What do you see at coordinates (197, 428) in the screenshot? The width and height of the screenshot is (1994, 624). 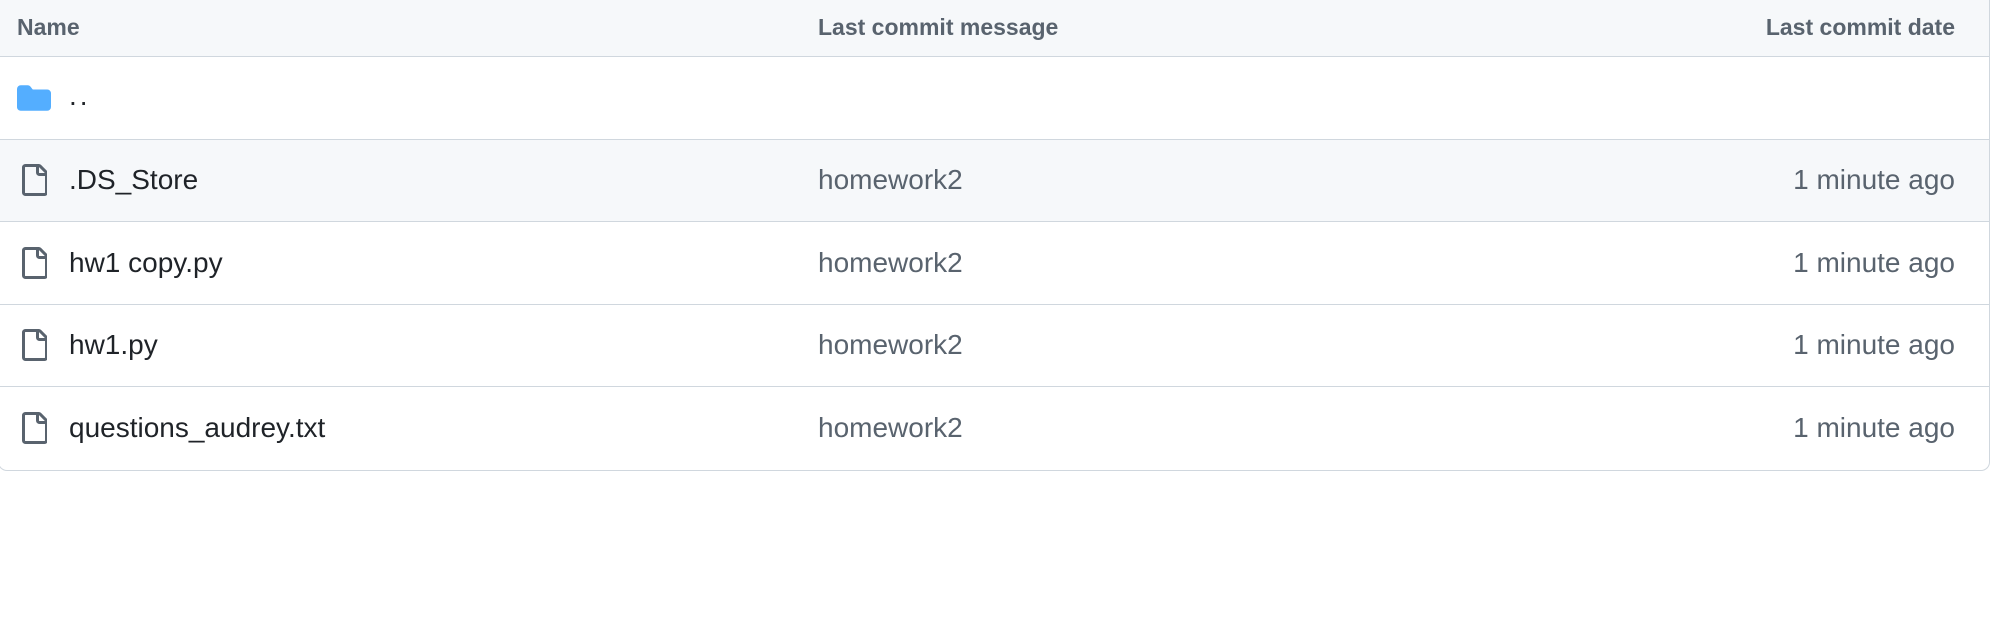 I see `file-name-link: questions_audrey.txt` at bounding box center [197, 428].